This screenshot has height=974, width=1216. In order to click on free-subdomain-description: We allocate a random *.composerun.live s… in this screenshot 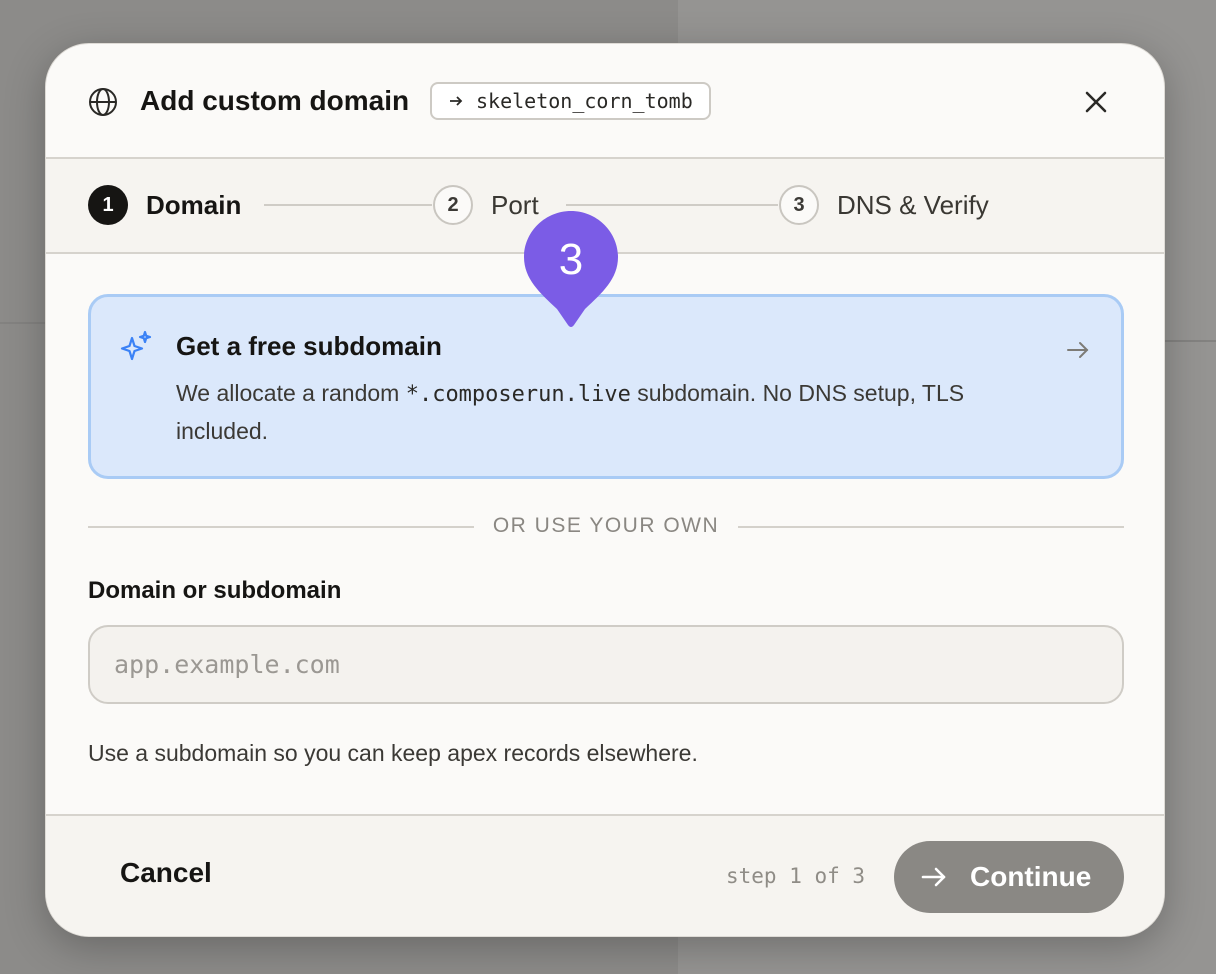, I will do `click(570, 412)`.